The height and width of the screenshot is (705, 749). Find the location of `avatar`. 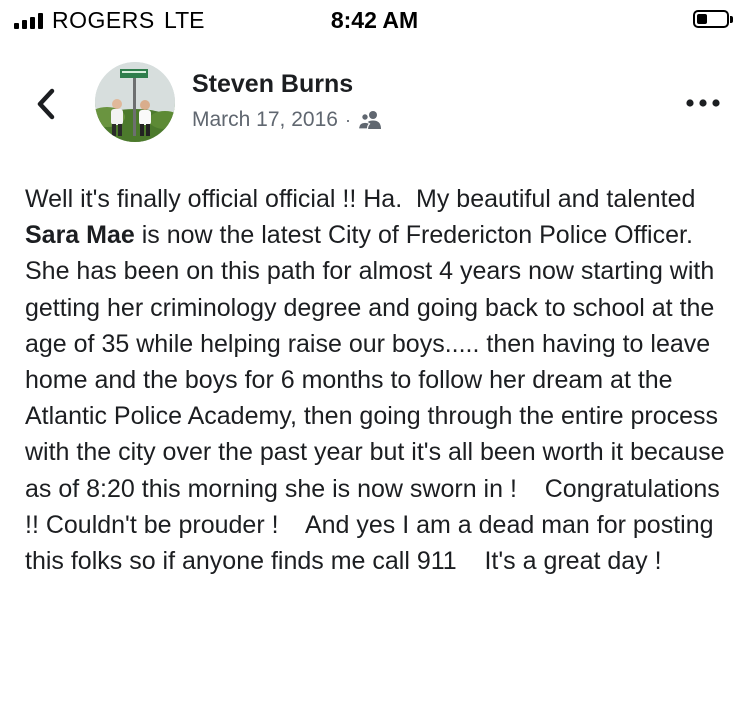

avatar is located at coordinates (135, 102).